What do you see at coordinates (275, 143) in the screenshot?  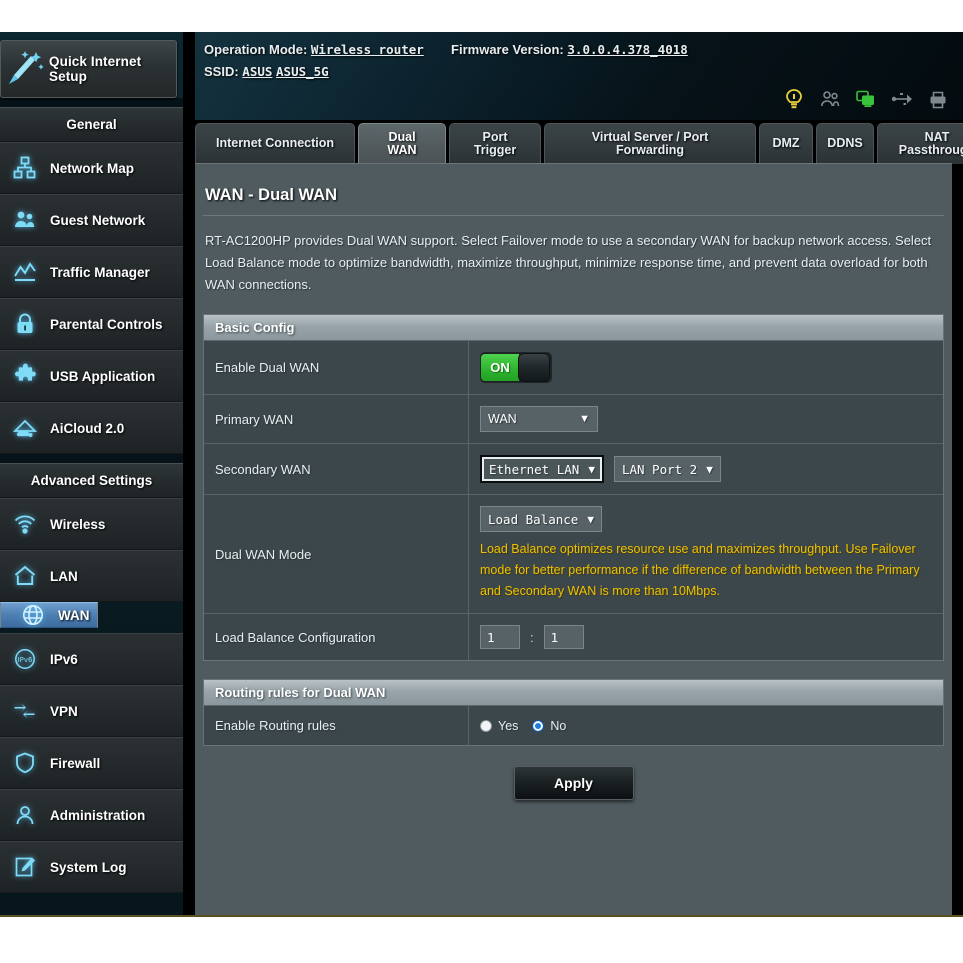 I see `tab-internet-connection: Internet Connection` at bounding box center [275, 143].